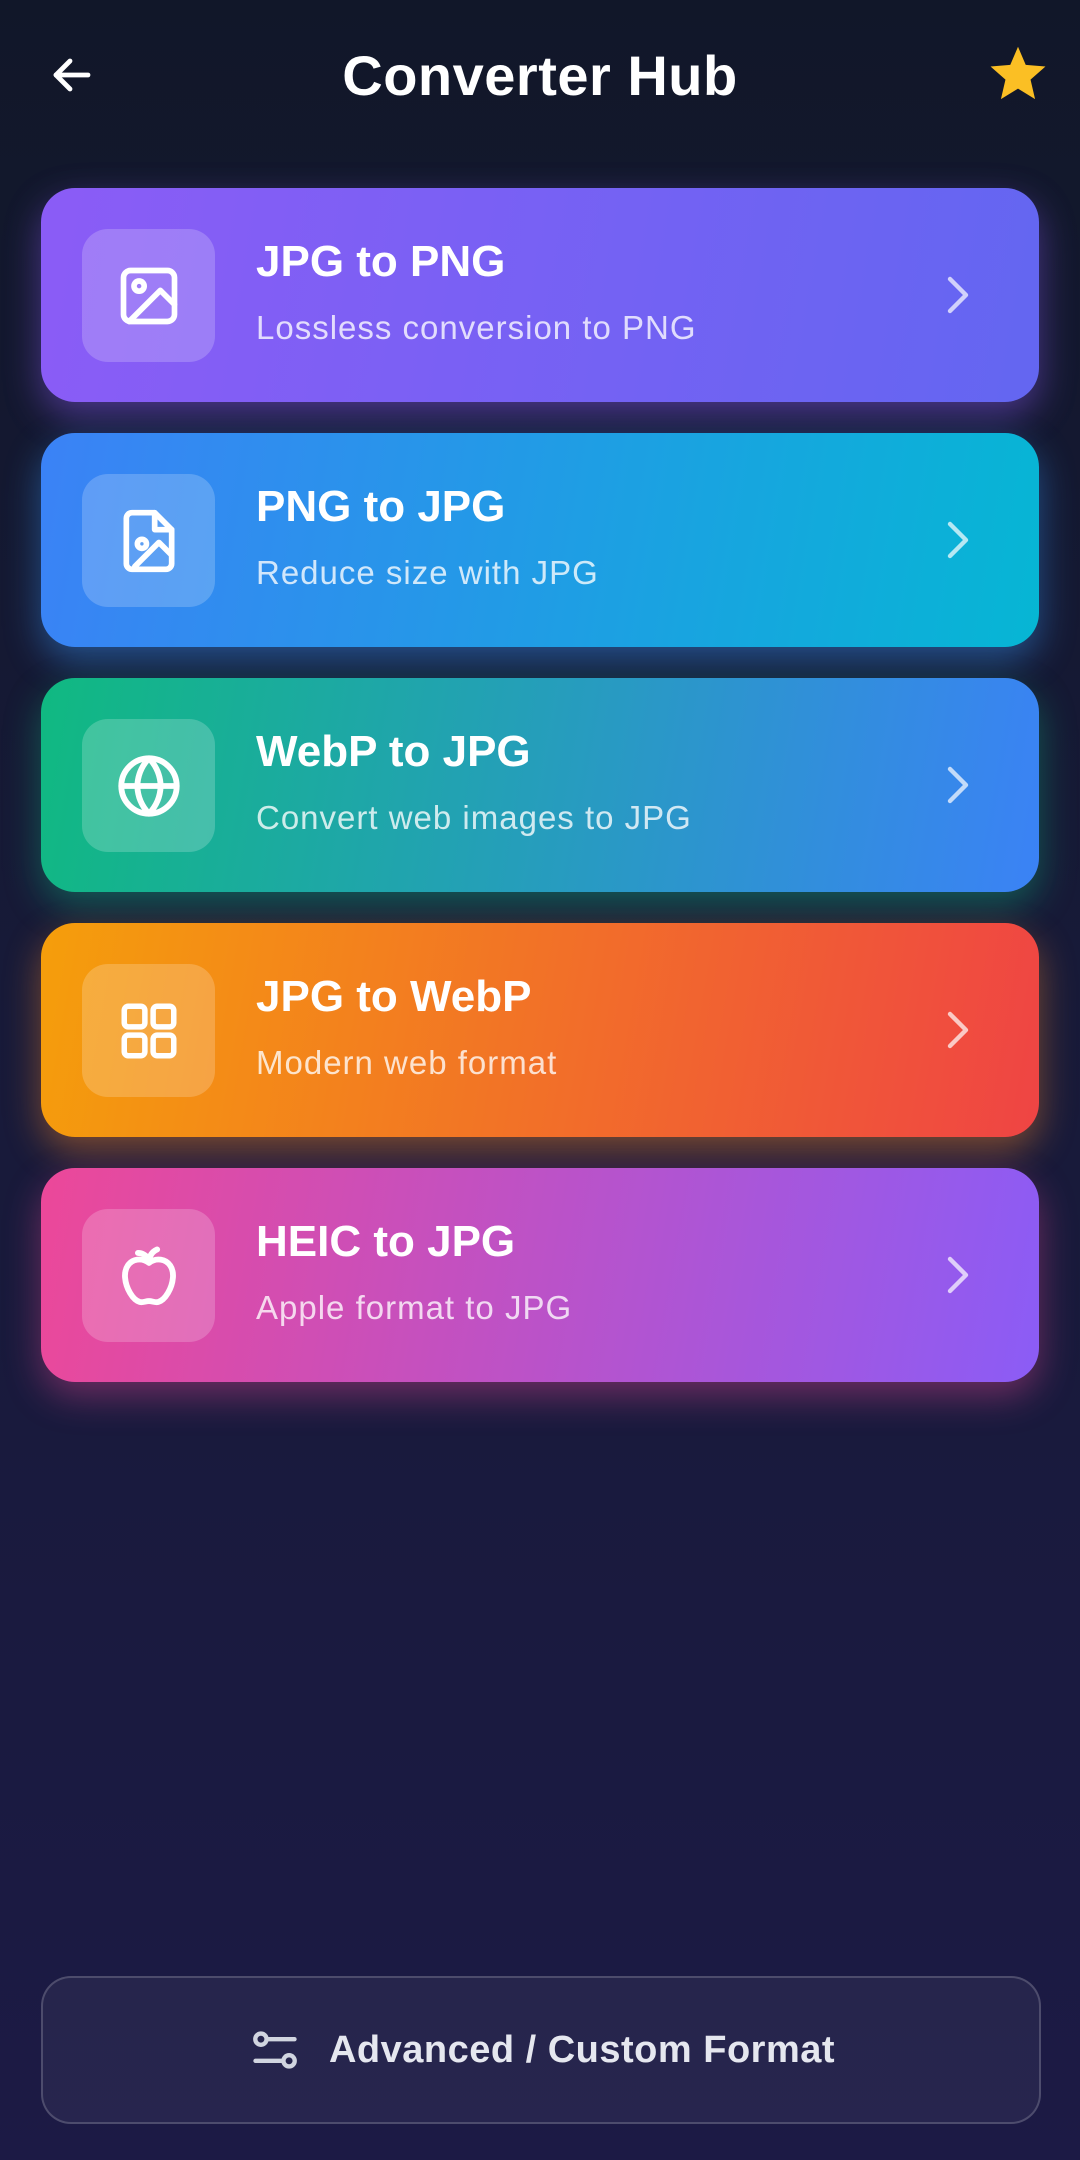  What do you see at coordinates (582, 2049) in the screenshot?
I see `advanced-button-label: Advanced / Custom Format` at bounding box center [582, 2049].